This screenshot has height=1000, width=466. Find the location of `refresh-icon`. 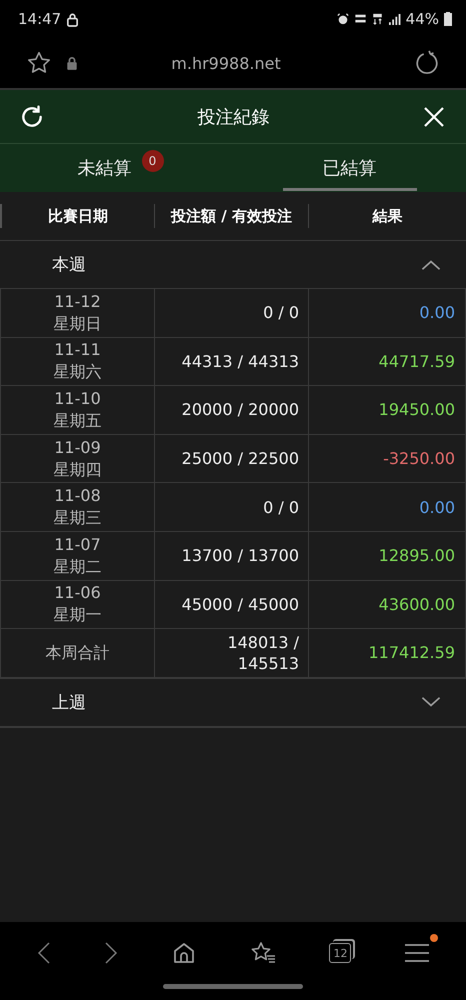

refresh-icon is located at coordinates (32, 117).